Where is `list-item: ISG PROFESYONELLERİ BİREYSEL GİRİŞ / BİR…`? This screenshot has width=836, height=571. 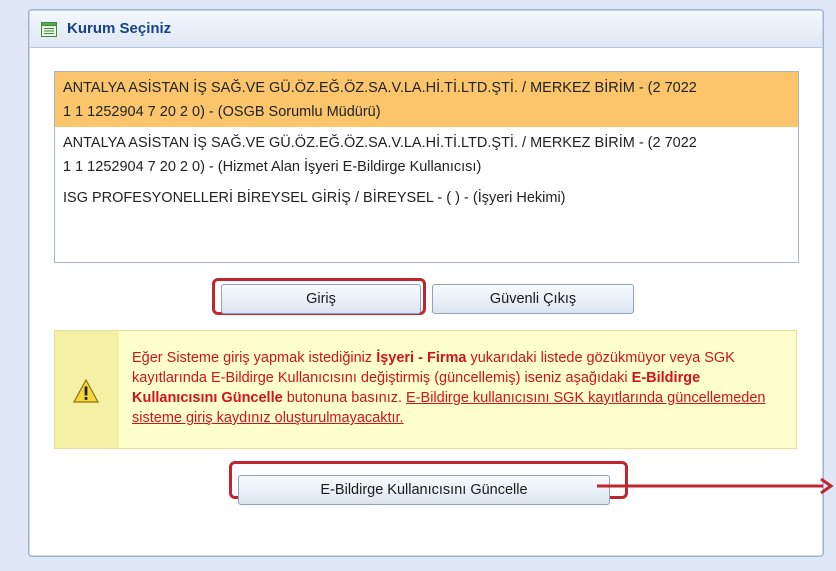 list-item: ISG PROFESYONELLERİ BİREYSEL GİRİŞ / BİR… is located at coordinates (426, 197).